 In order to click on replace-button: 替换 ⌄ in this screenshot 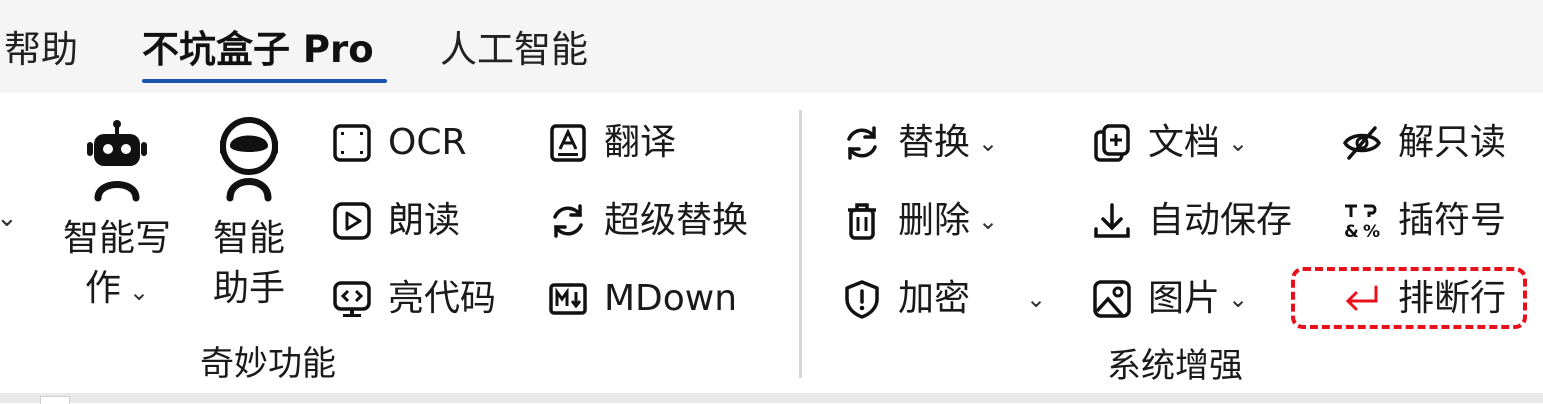, I will do `click(920, 143)`.